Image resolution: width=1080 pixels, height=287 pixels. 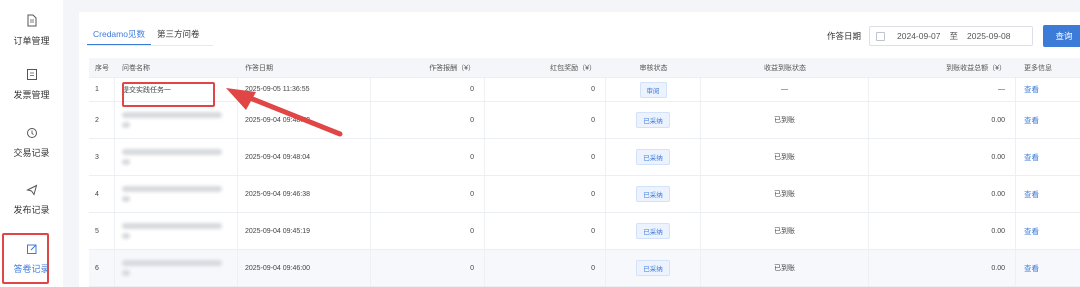 I want to click on cell-date: 2025-09-05 11:36:55, so click(x=304, y=89).